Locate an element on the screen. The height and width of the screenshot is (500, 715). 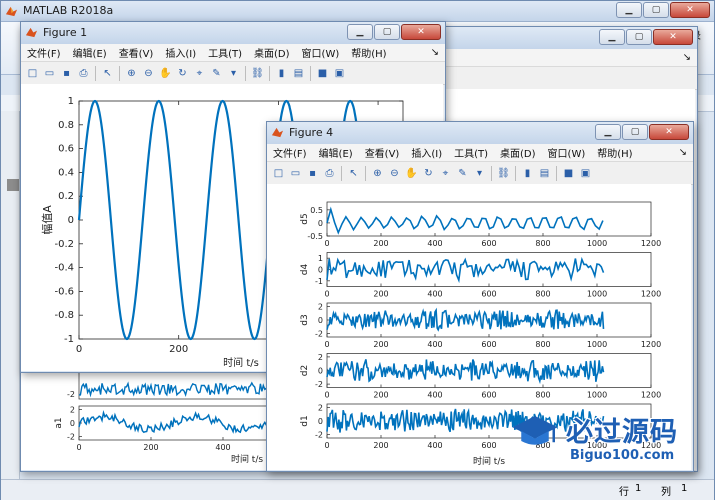
y-tick-label: -0.6 is located at coordinates (64, 291).